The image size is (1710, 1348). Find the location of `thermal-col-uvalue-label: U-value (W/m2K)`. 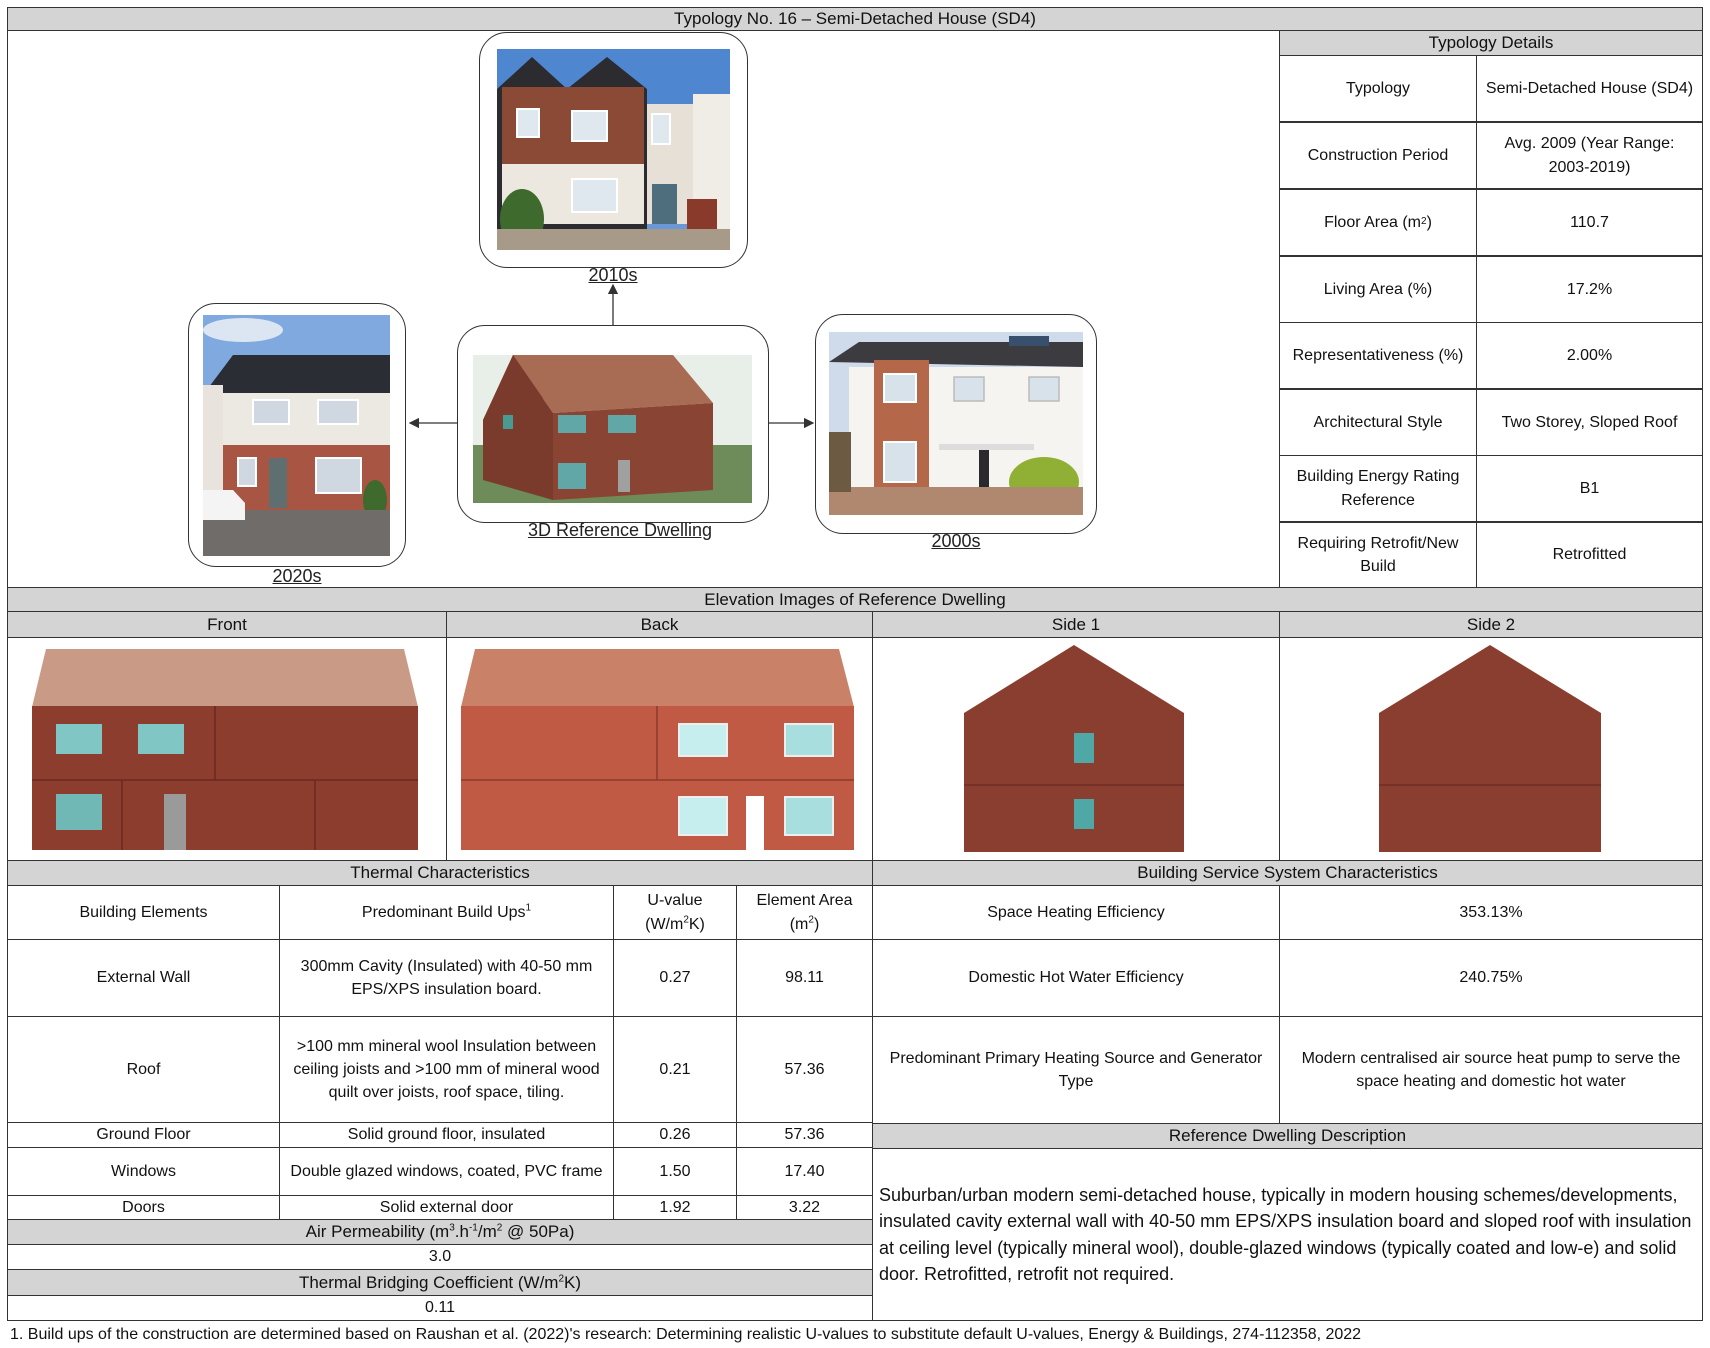

thermal-col-uvalue-label: U-value (W/m2K) is located at coordinates (675, 912).